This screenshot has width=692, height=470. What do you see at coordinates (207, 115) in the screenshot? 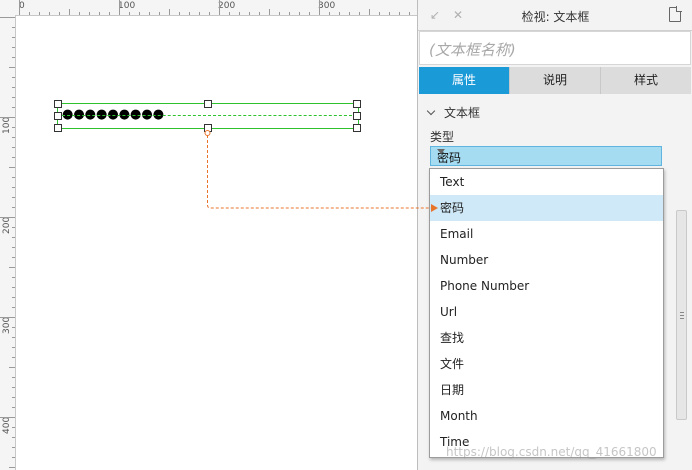
I see `selection-guide-line` at bounding box center [207, 115].